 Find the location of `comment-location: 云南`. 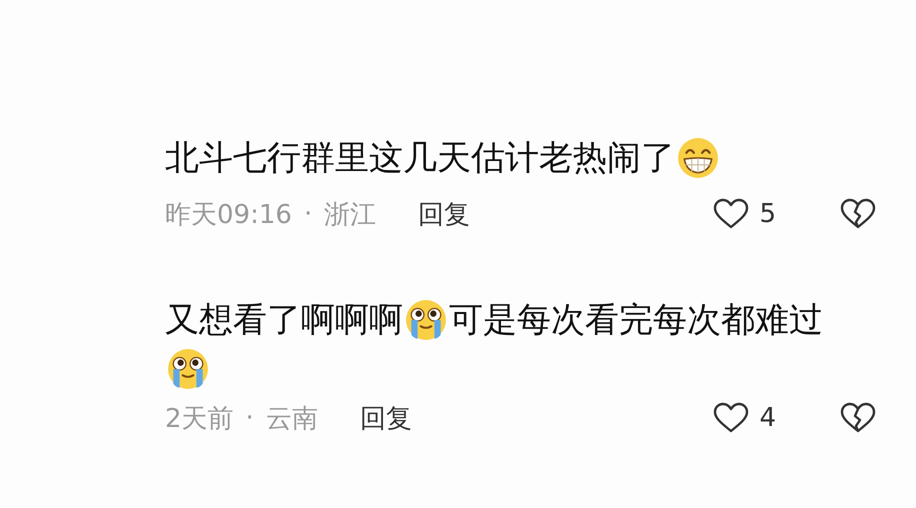

comment-location: 云南 is located at coordinates (292, 419).